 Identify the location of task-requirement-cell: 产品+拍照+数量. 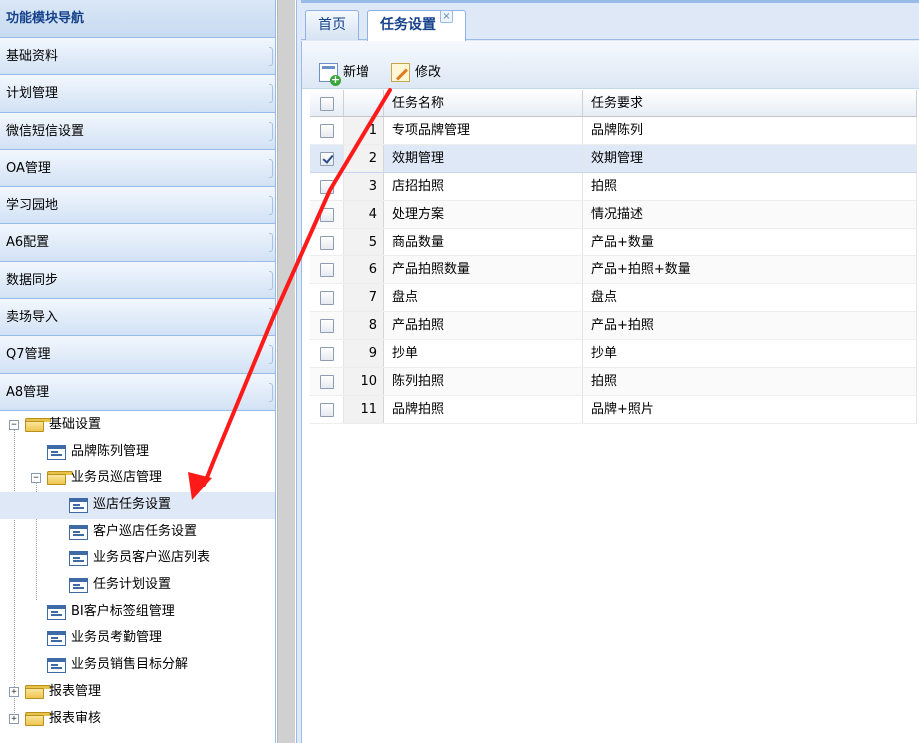
(750, 270).